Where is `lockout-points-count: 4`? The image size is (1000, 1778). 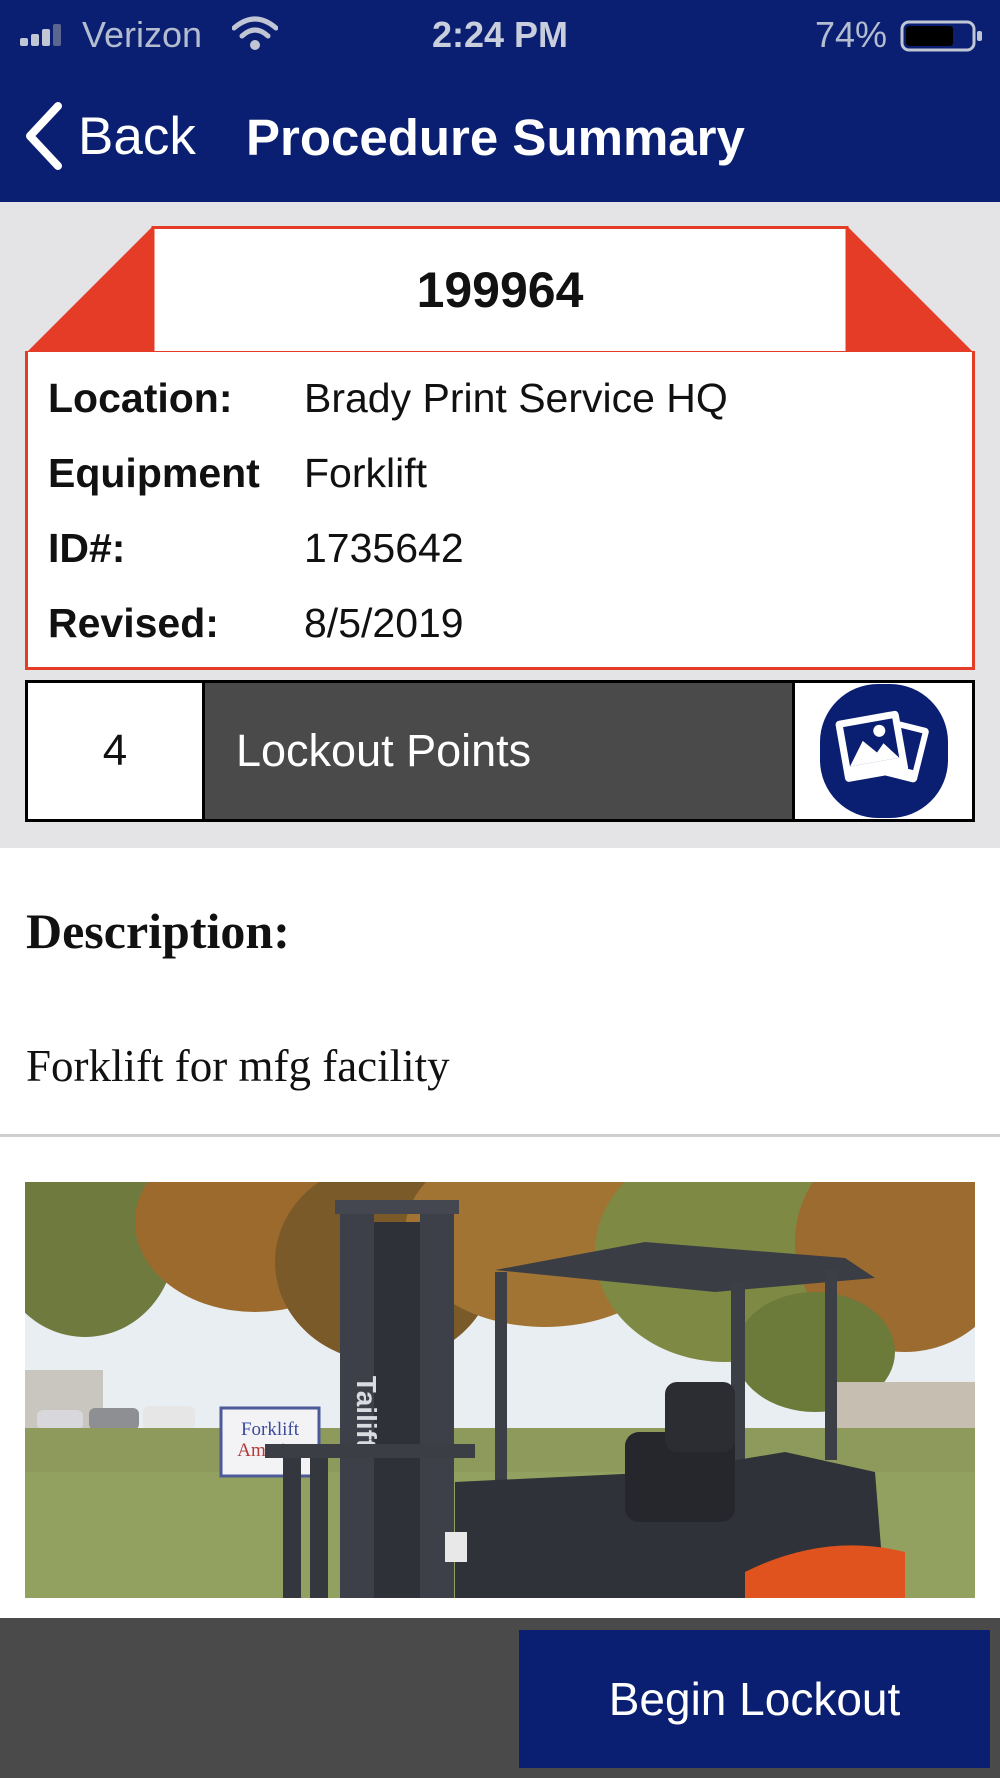
lockout-points-count: 4 is located at coordinates (116, 751).